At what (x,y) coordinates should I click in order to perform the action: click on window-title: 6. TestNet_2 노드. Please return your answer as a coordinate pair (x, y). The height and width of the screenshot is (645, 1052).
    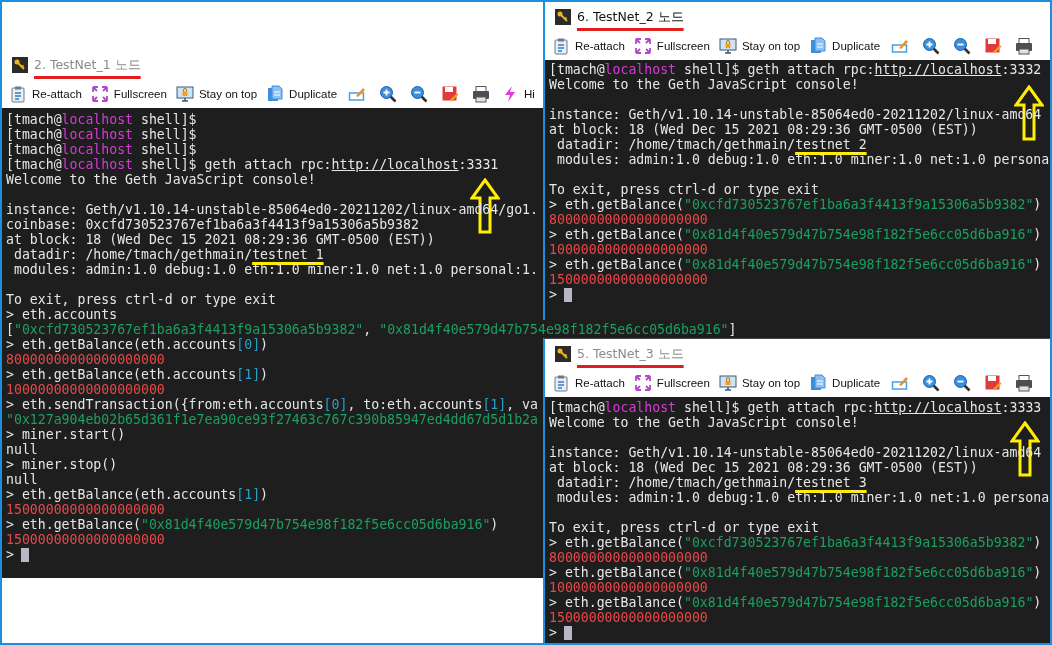
    Looking at the image, I should click on (630, 17).